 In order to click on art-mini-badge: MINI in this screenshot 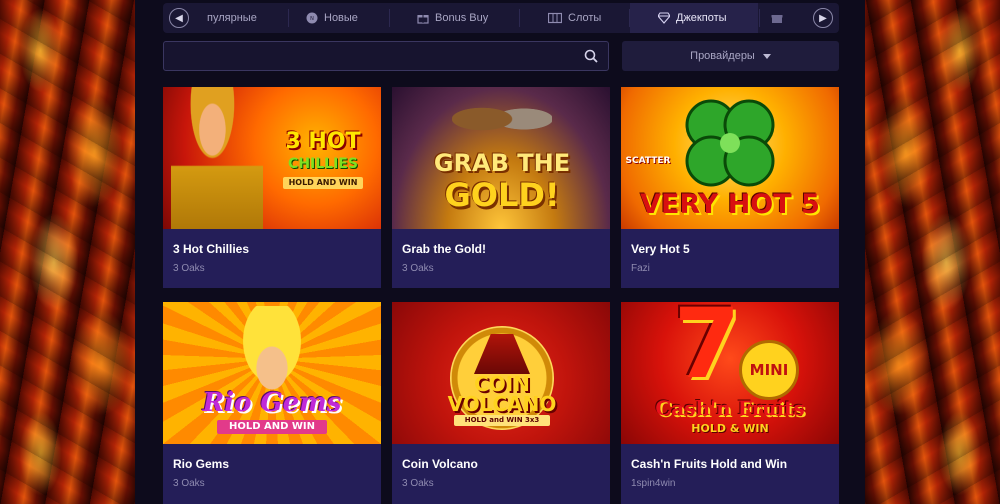, I will do `click(769, 370)`.